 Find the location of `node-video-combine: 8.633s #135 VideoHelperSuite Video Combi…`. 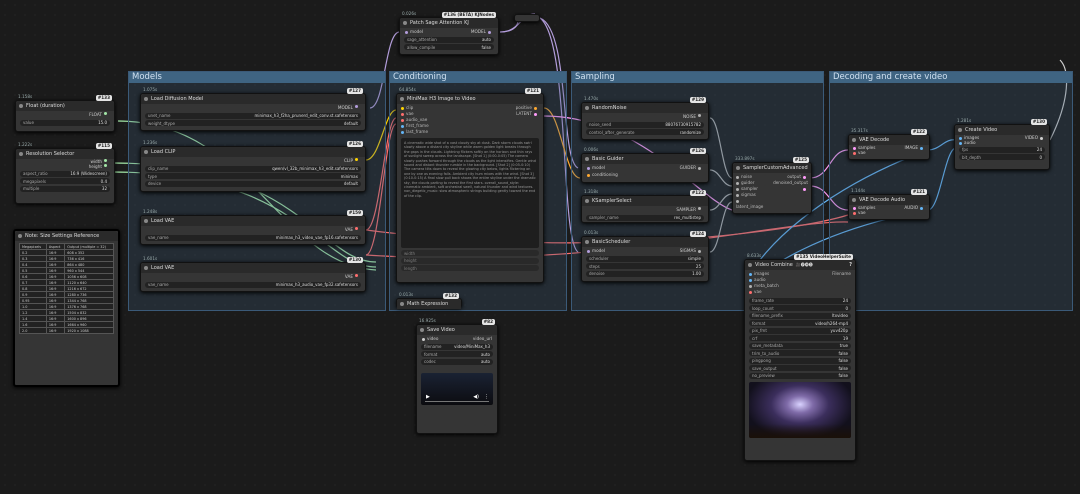

node-video-combine: 8.633s #135 VideoHelperSuite Video Combi… is located at coordinates (800, 357).